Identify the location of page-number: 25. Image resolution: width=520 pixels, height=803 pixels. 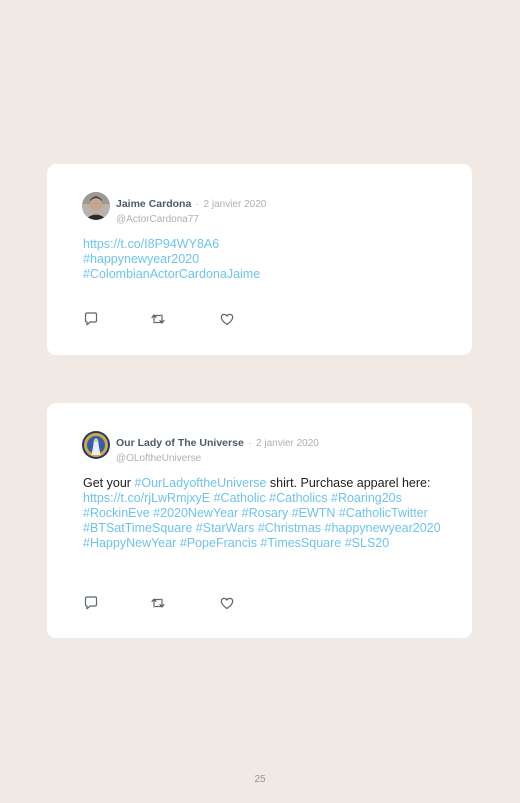
(260, 779).